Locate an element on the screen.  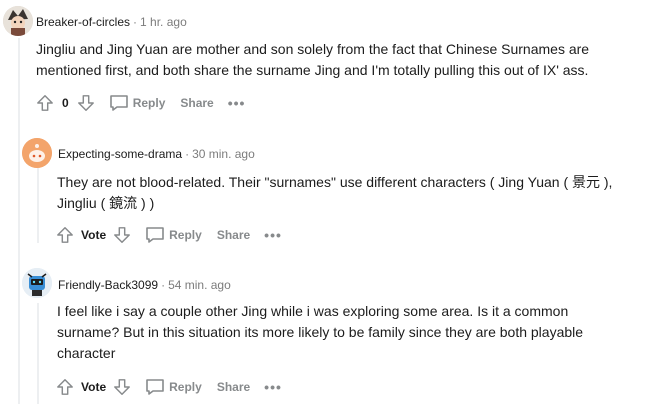
author-name: Expecting-some-drama is located at coordinates (120, 154).